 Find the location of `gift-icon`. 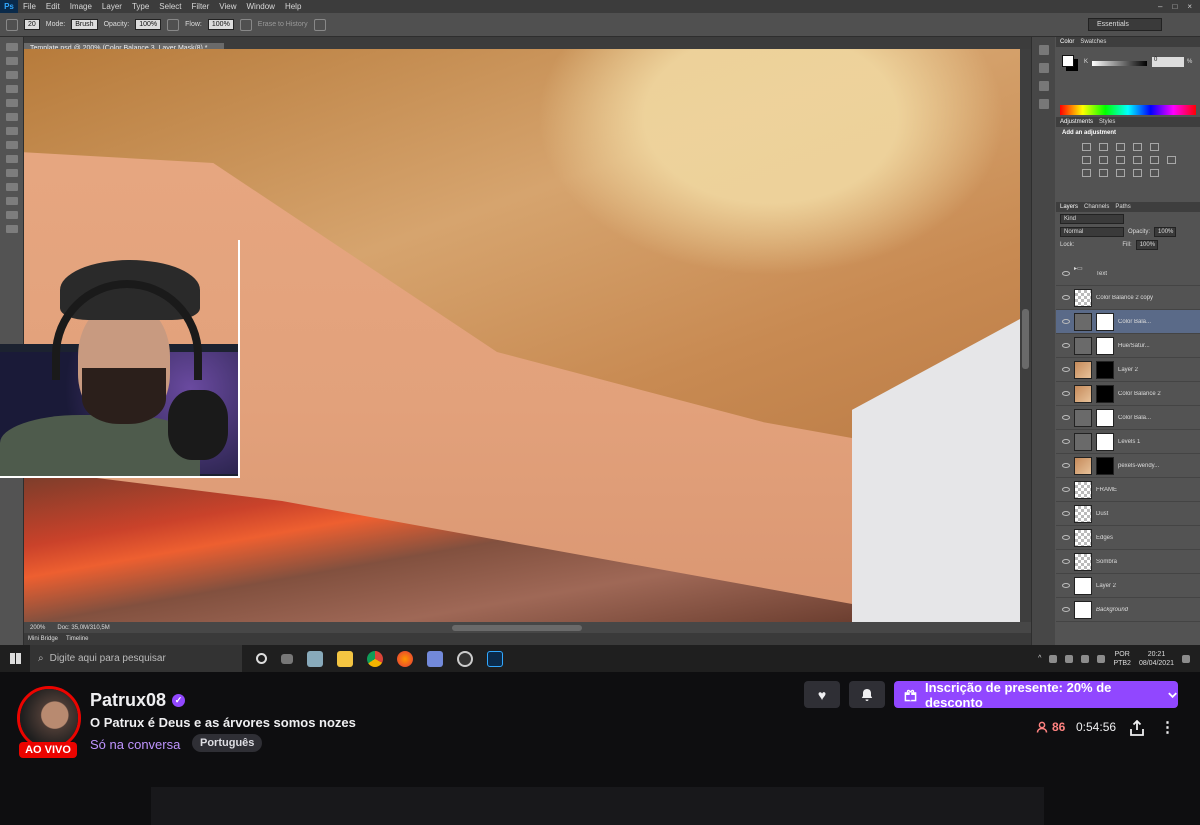

gift-icon is located at coordinates (910, 695).